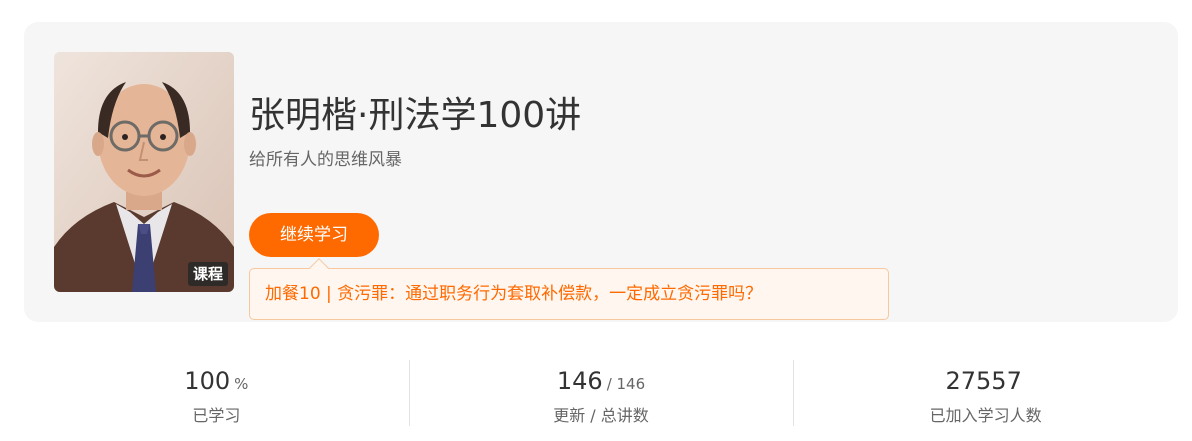  I want to click on stat-label: 更新 / 总讲数, so click(601, 415).